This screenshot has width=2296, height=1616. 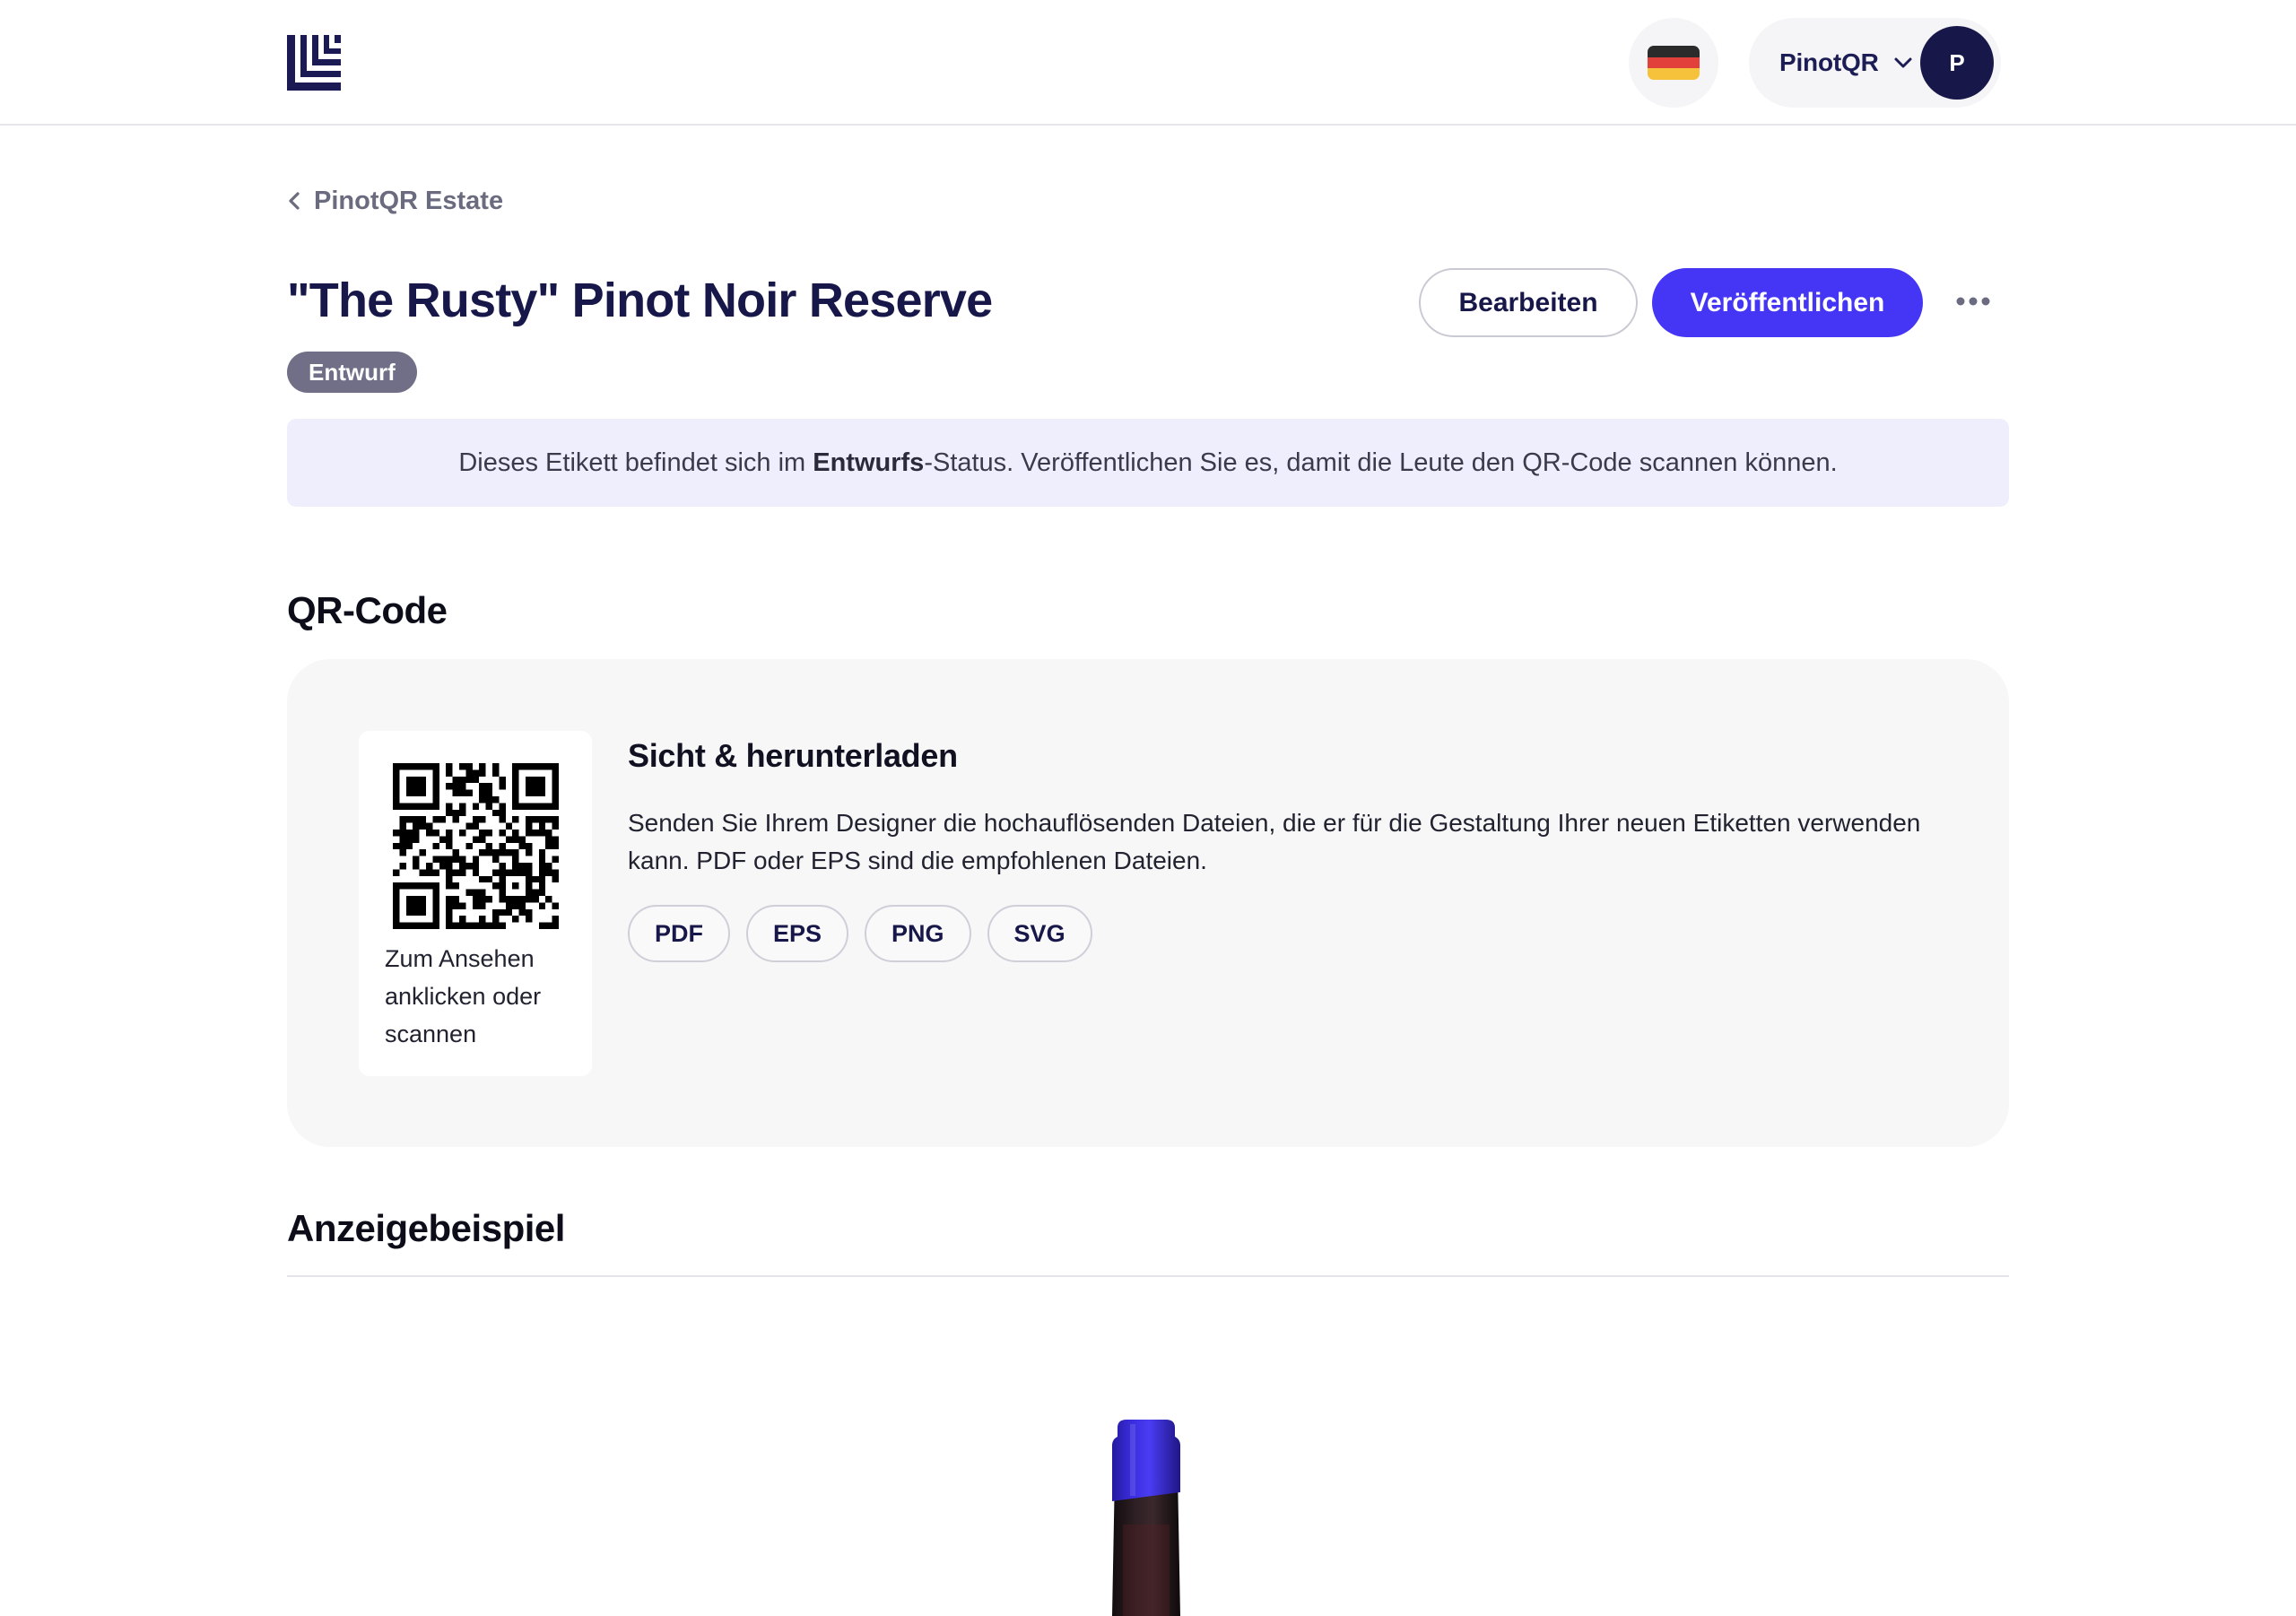 What do you see at coordinates (395, 201) in the screenshot?
I see `breadcrumb-back-link: PinotQR Estate` at bounding box center [395, 201].